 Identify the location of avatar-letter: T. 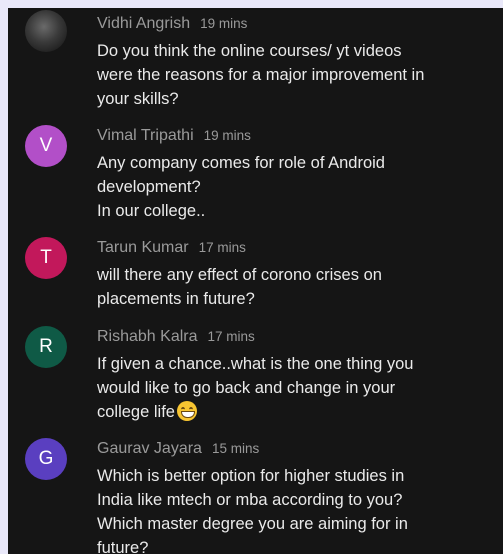
(46, 257).